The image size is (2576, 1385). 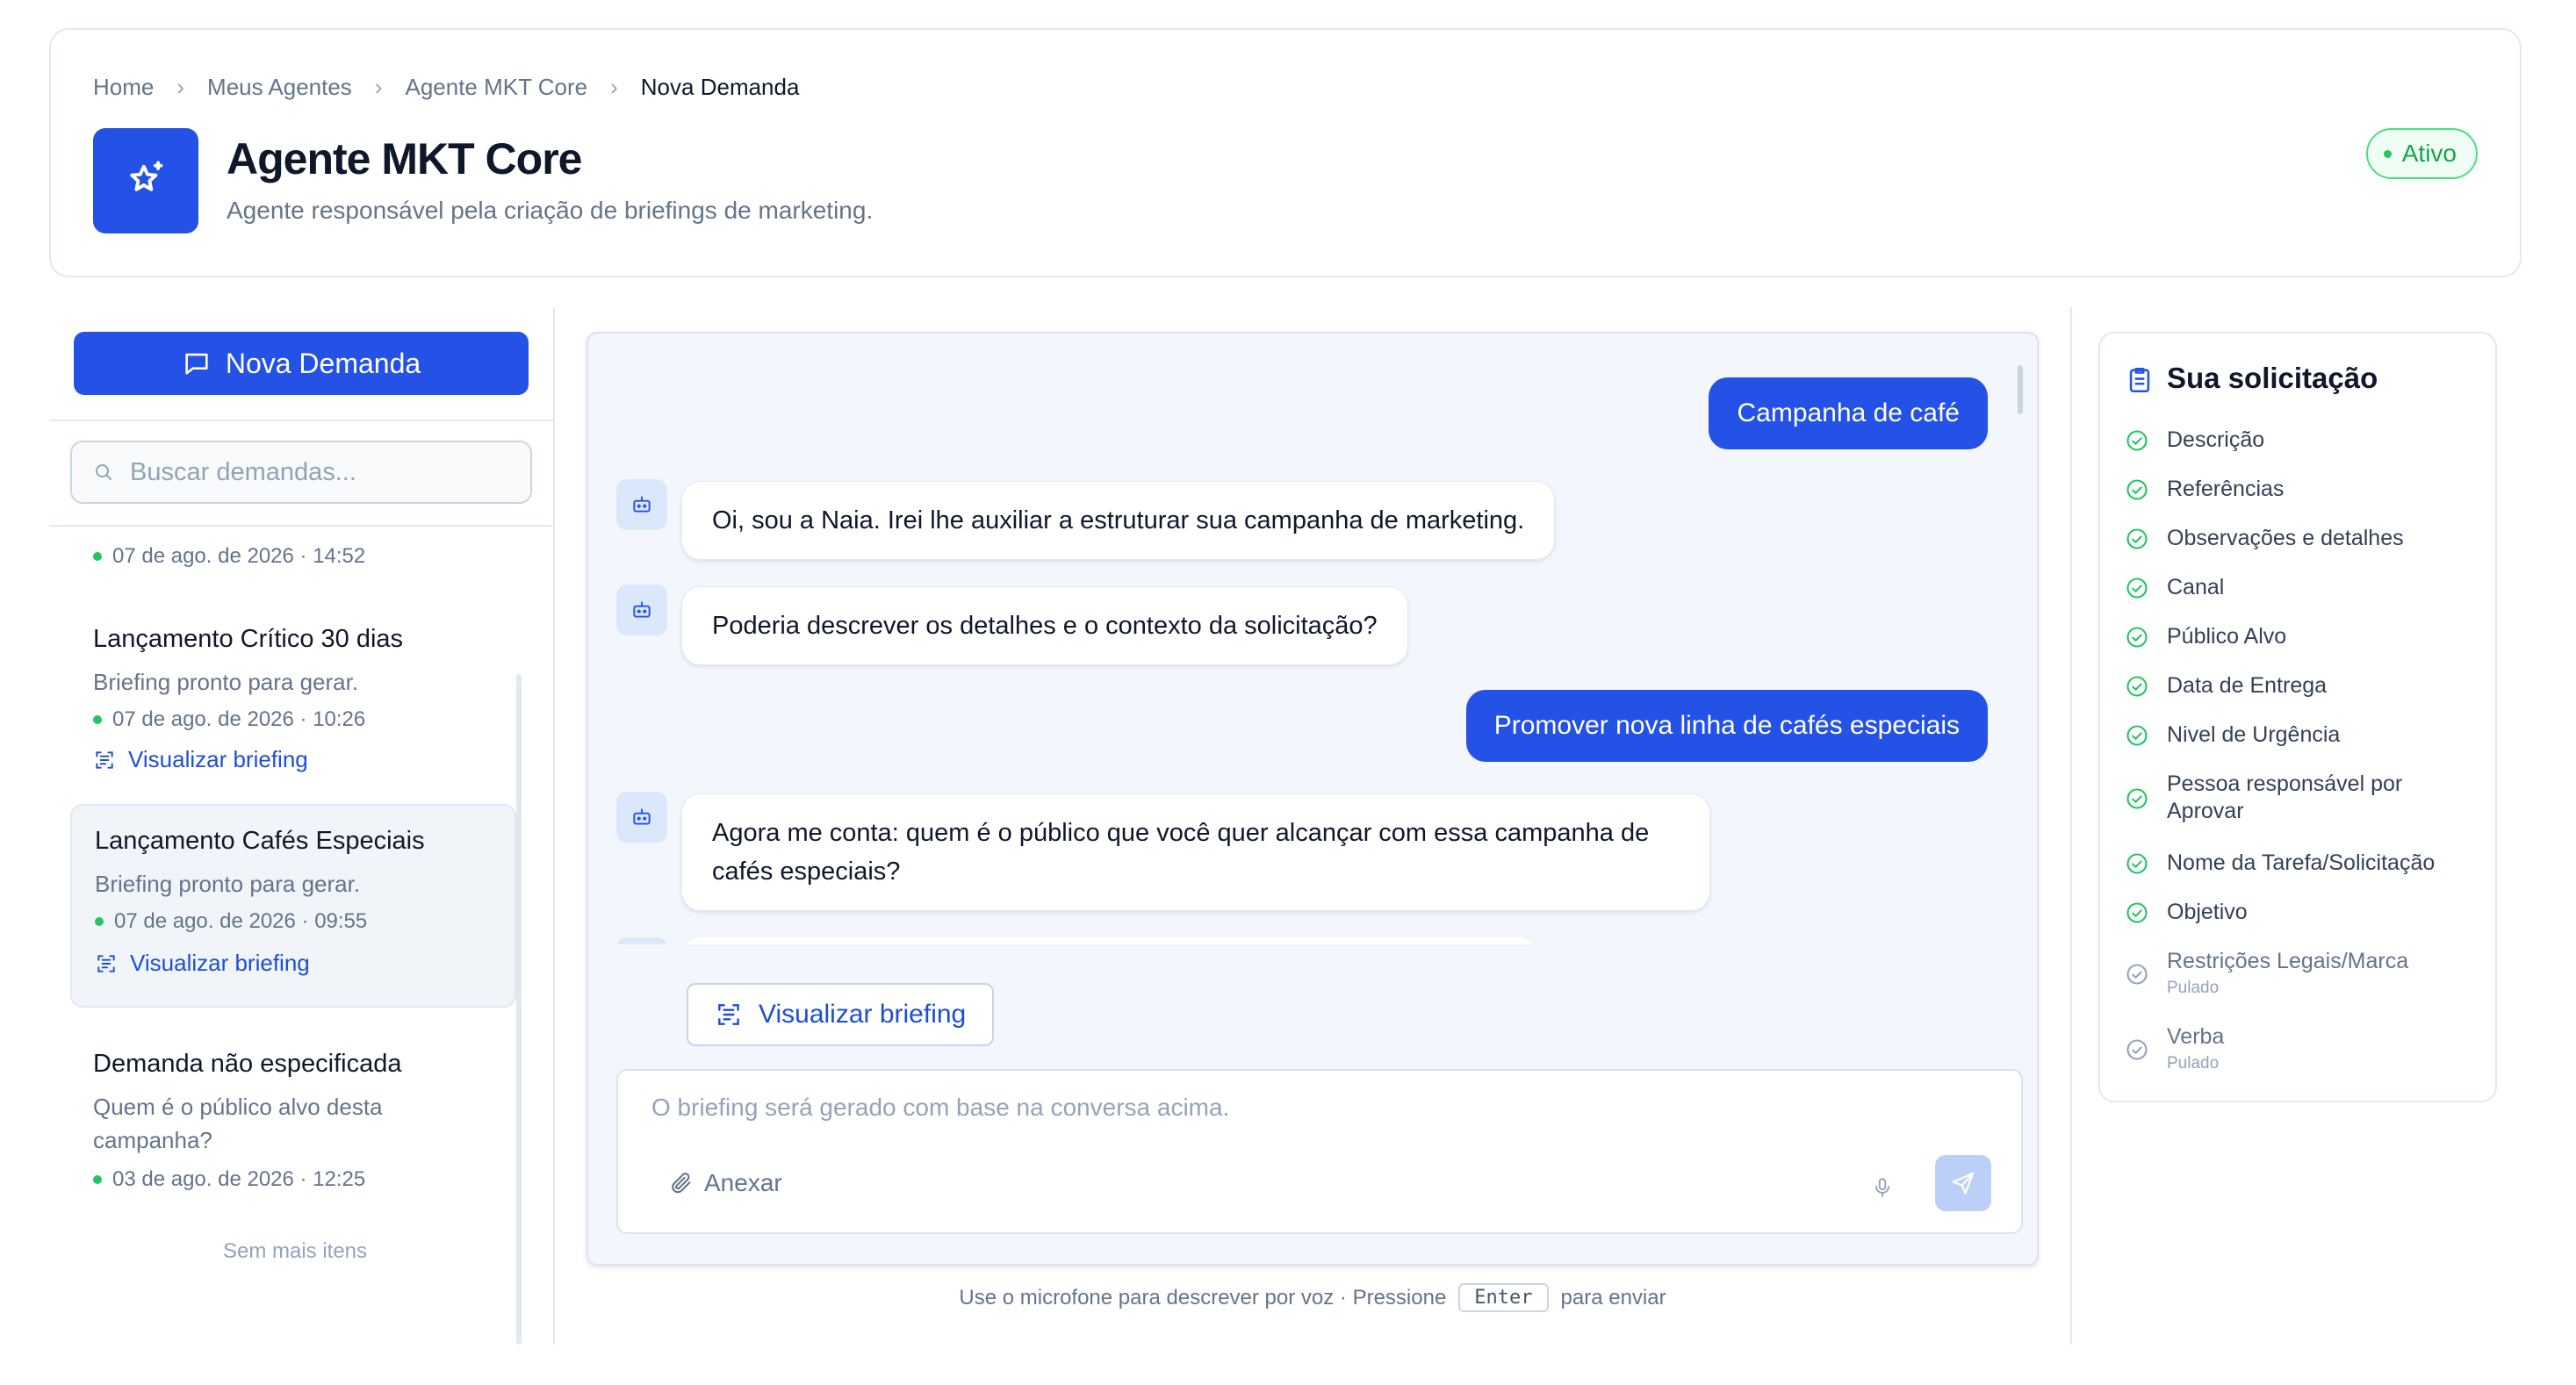 I want to click on checklist-label: Observações e detalhes, so click(x=2285, y=538).